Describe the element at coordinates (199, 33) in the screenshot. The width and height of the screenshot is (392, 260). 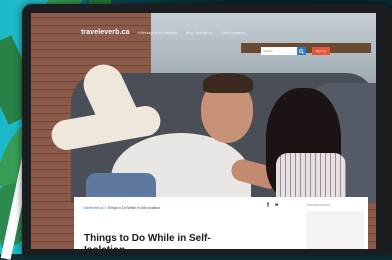
I see `nav-link-blog: Blog: Destinations` at that location.